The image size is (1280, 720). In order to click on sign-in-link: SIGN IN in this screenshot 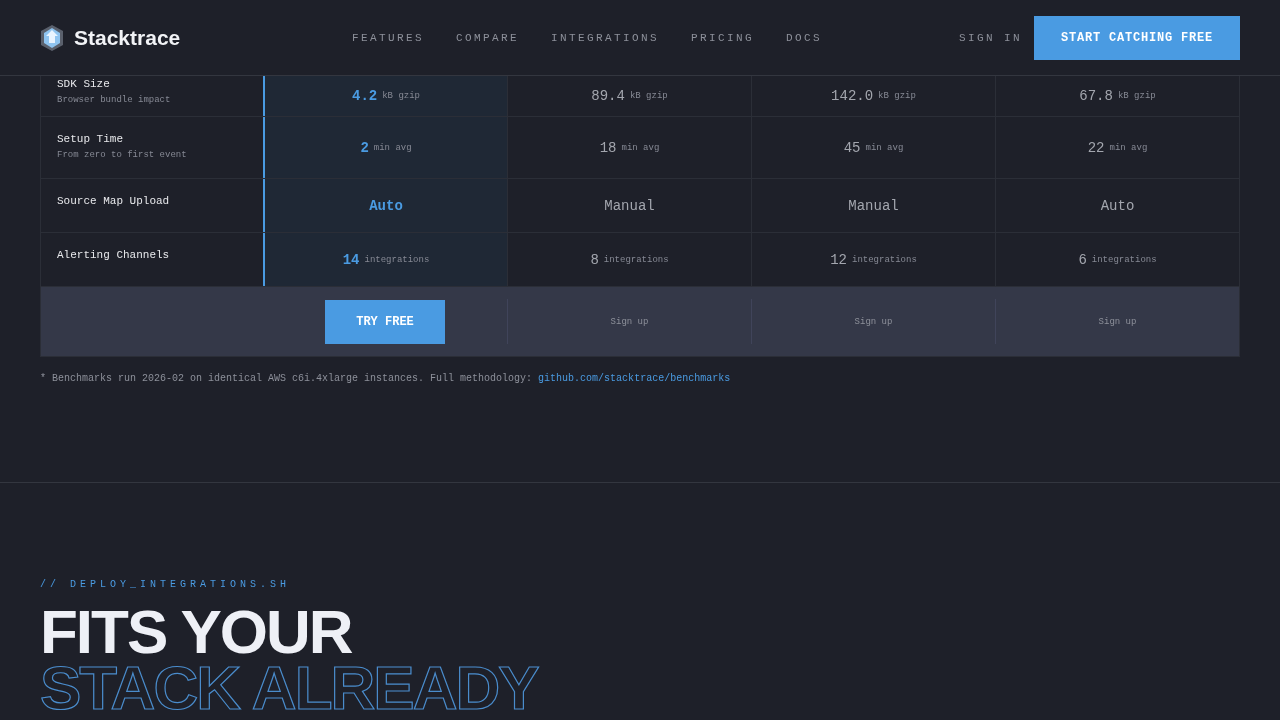, I will do `click(990, 37)`.